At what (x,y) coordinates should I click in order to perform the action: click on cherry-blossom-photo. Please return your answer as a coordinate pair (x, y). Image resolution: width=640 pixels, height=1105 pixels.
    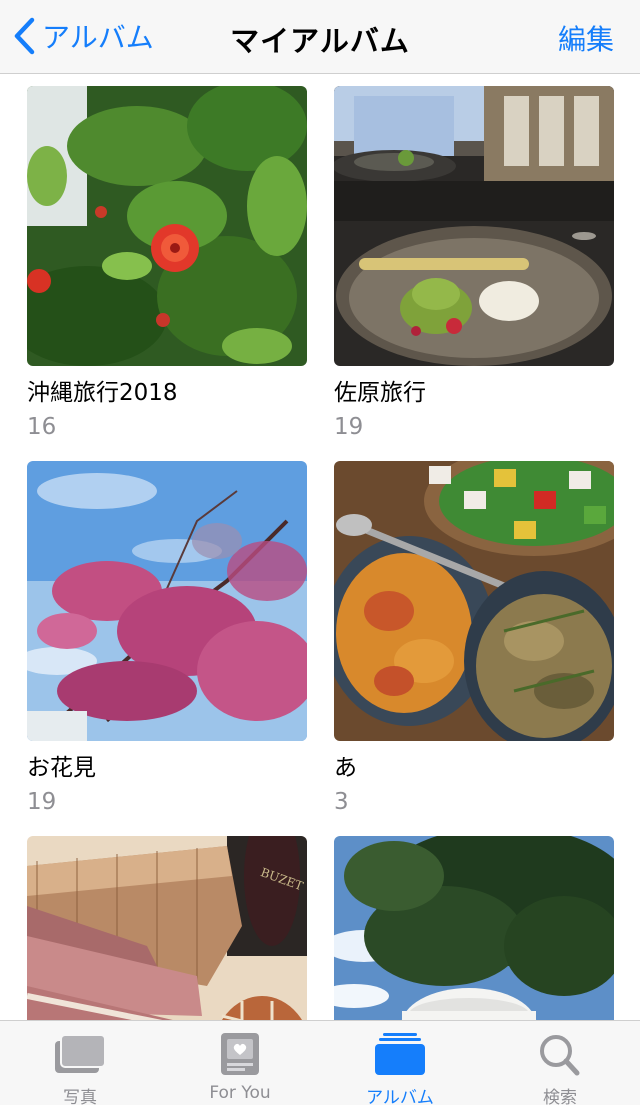
    Looking at the image, I should click on (167, 601).